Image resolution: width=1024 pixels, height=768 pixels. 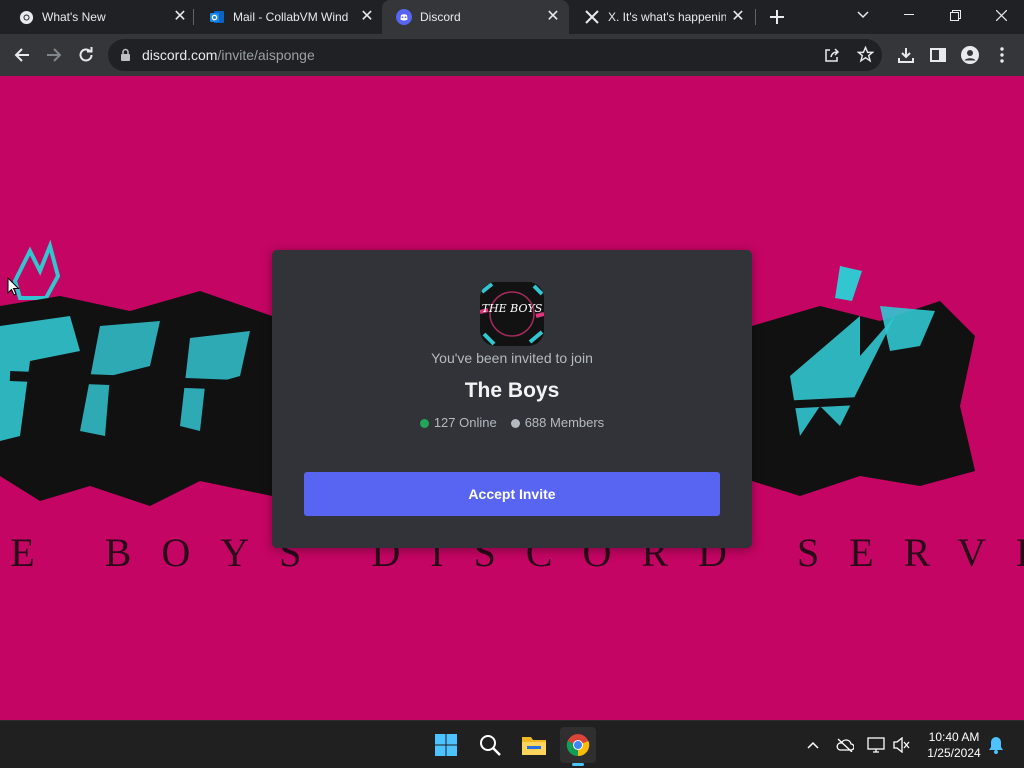 What do you see at coordinates (440, 17) in the screenshot?
I see `tab-title: Discord` at bounding box center [440, 17].